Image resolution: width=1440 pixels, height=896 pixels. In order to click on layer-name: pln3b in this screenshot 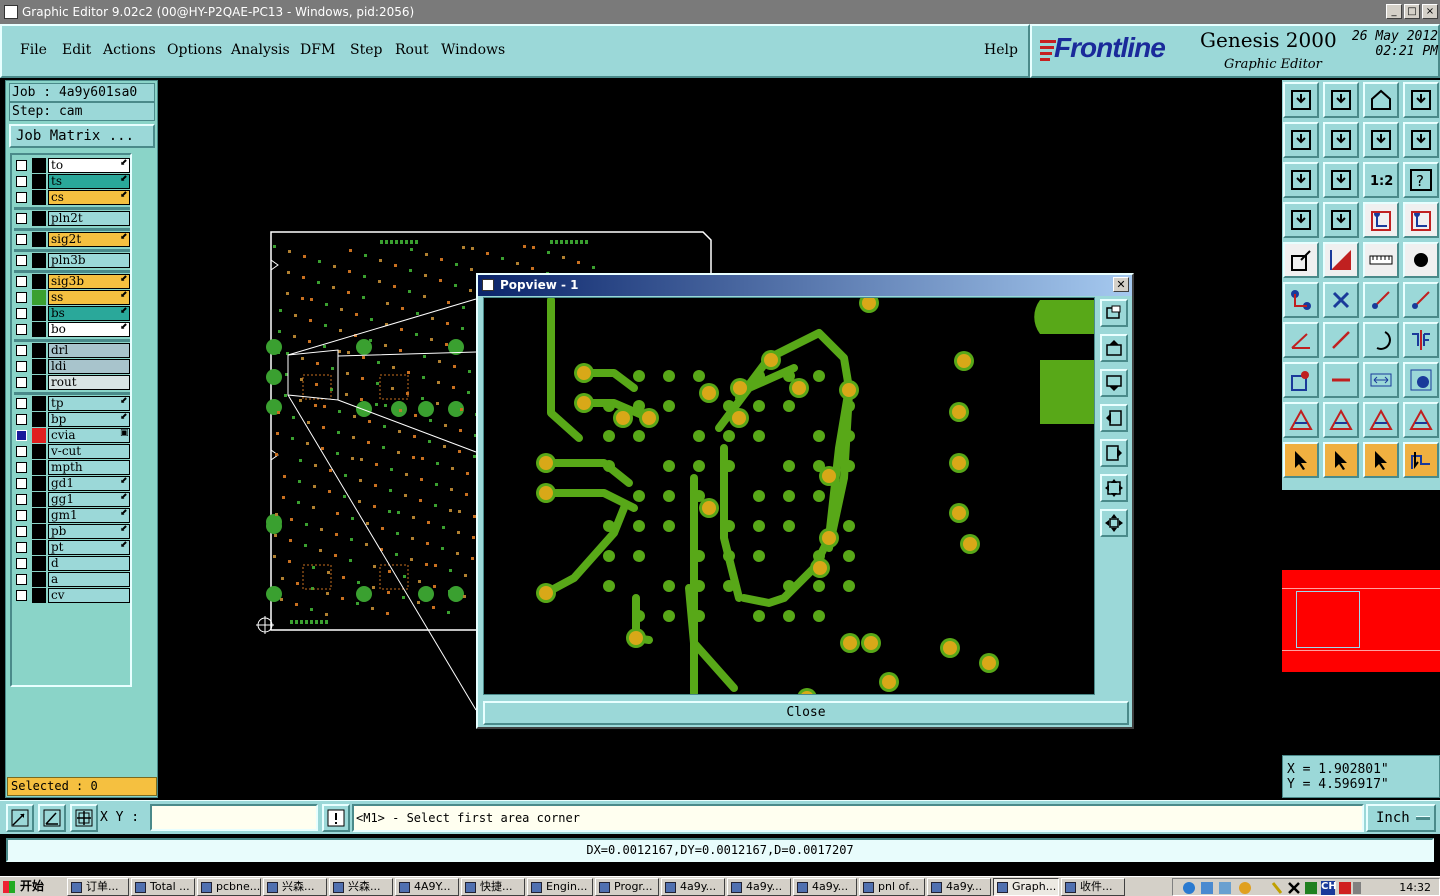, I will do `click(89, 260)`.